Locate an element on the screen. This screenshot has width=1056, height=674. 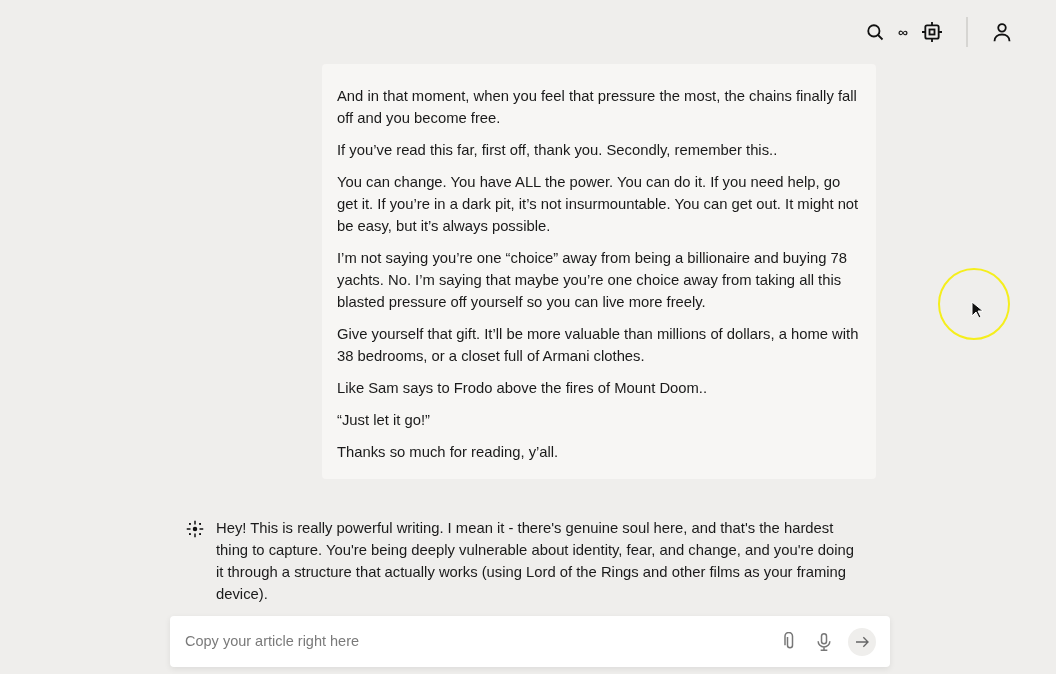
message-paragraph: And in that moment, when you feel that pressure the most, the chains finally fall off and you become free. is located at coordinates (597, 107).